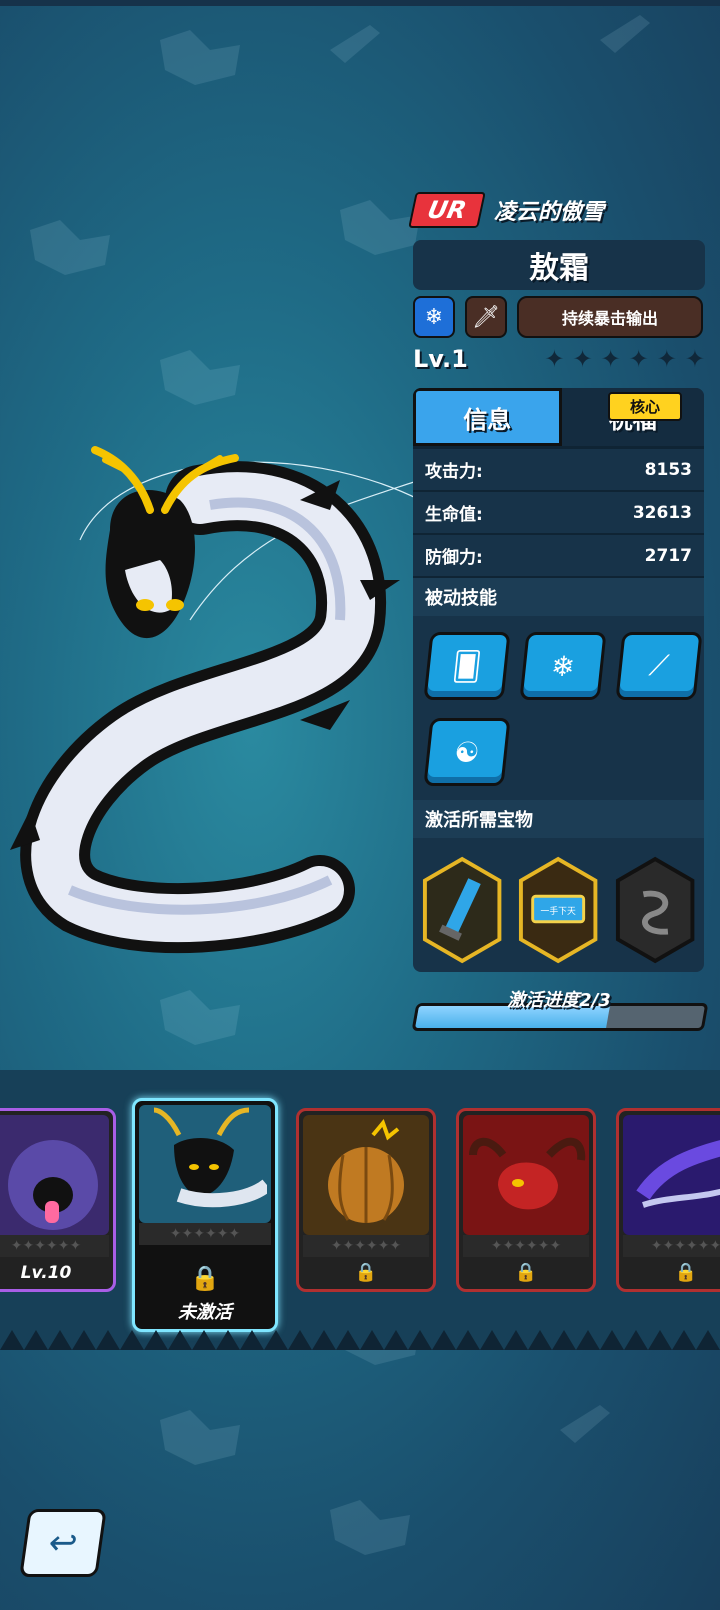 The width and height of the screenshot is (720, 1610). I want to click on hero-level: Lv.1, so click(440, 359).